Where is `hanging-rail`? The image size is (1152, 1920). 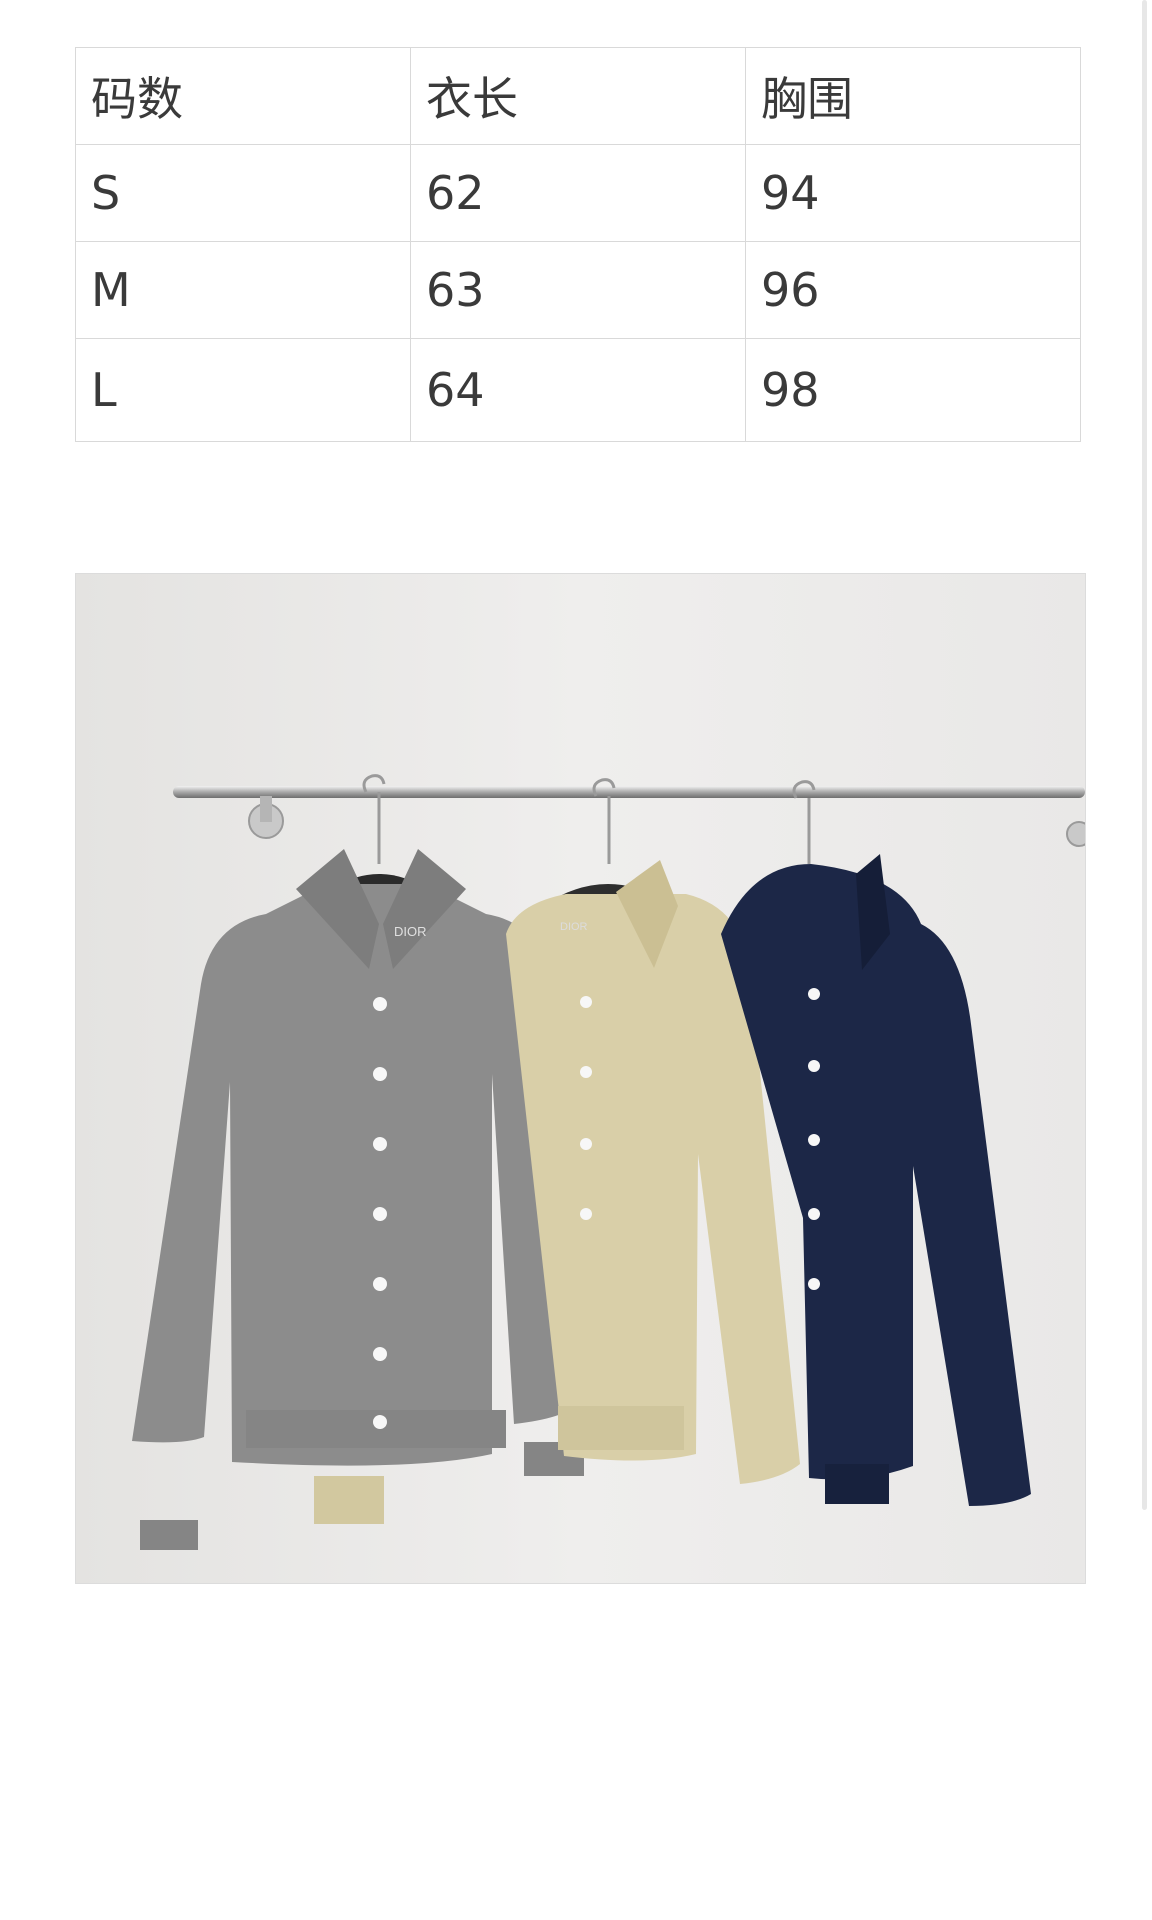
hanging-rail is located at coordinates (629, 792).